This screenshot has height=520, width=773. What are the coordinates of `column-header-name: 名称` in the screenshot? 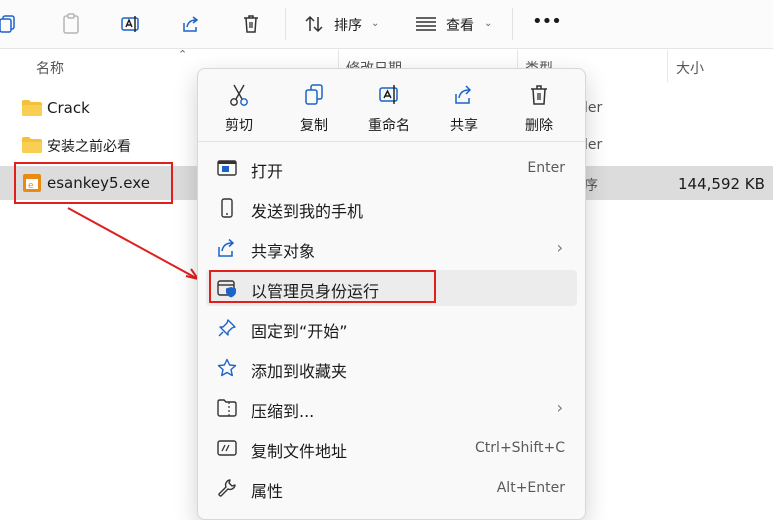 It's located at (50, 68).